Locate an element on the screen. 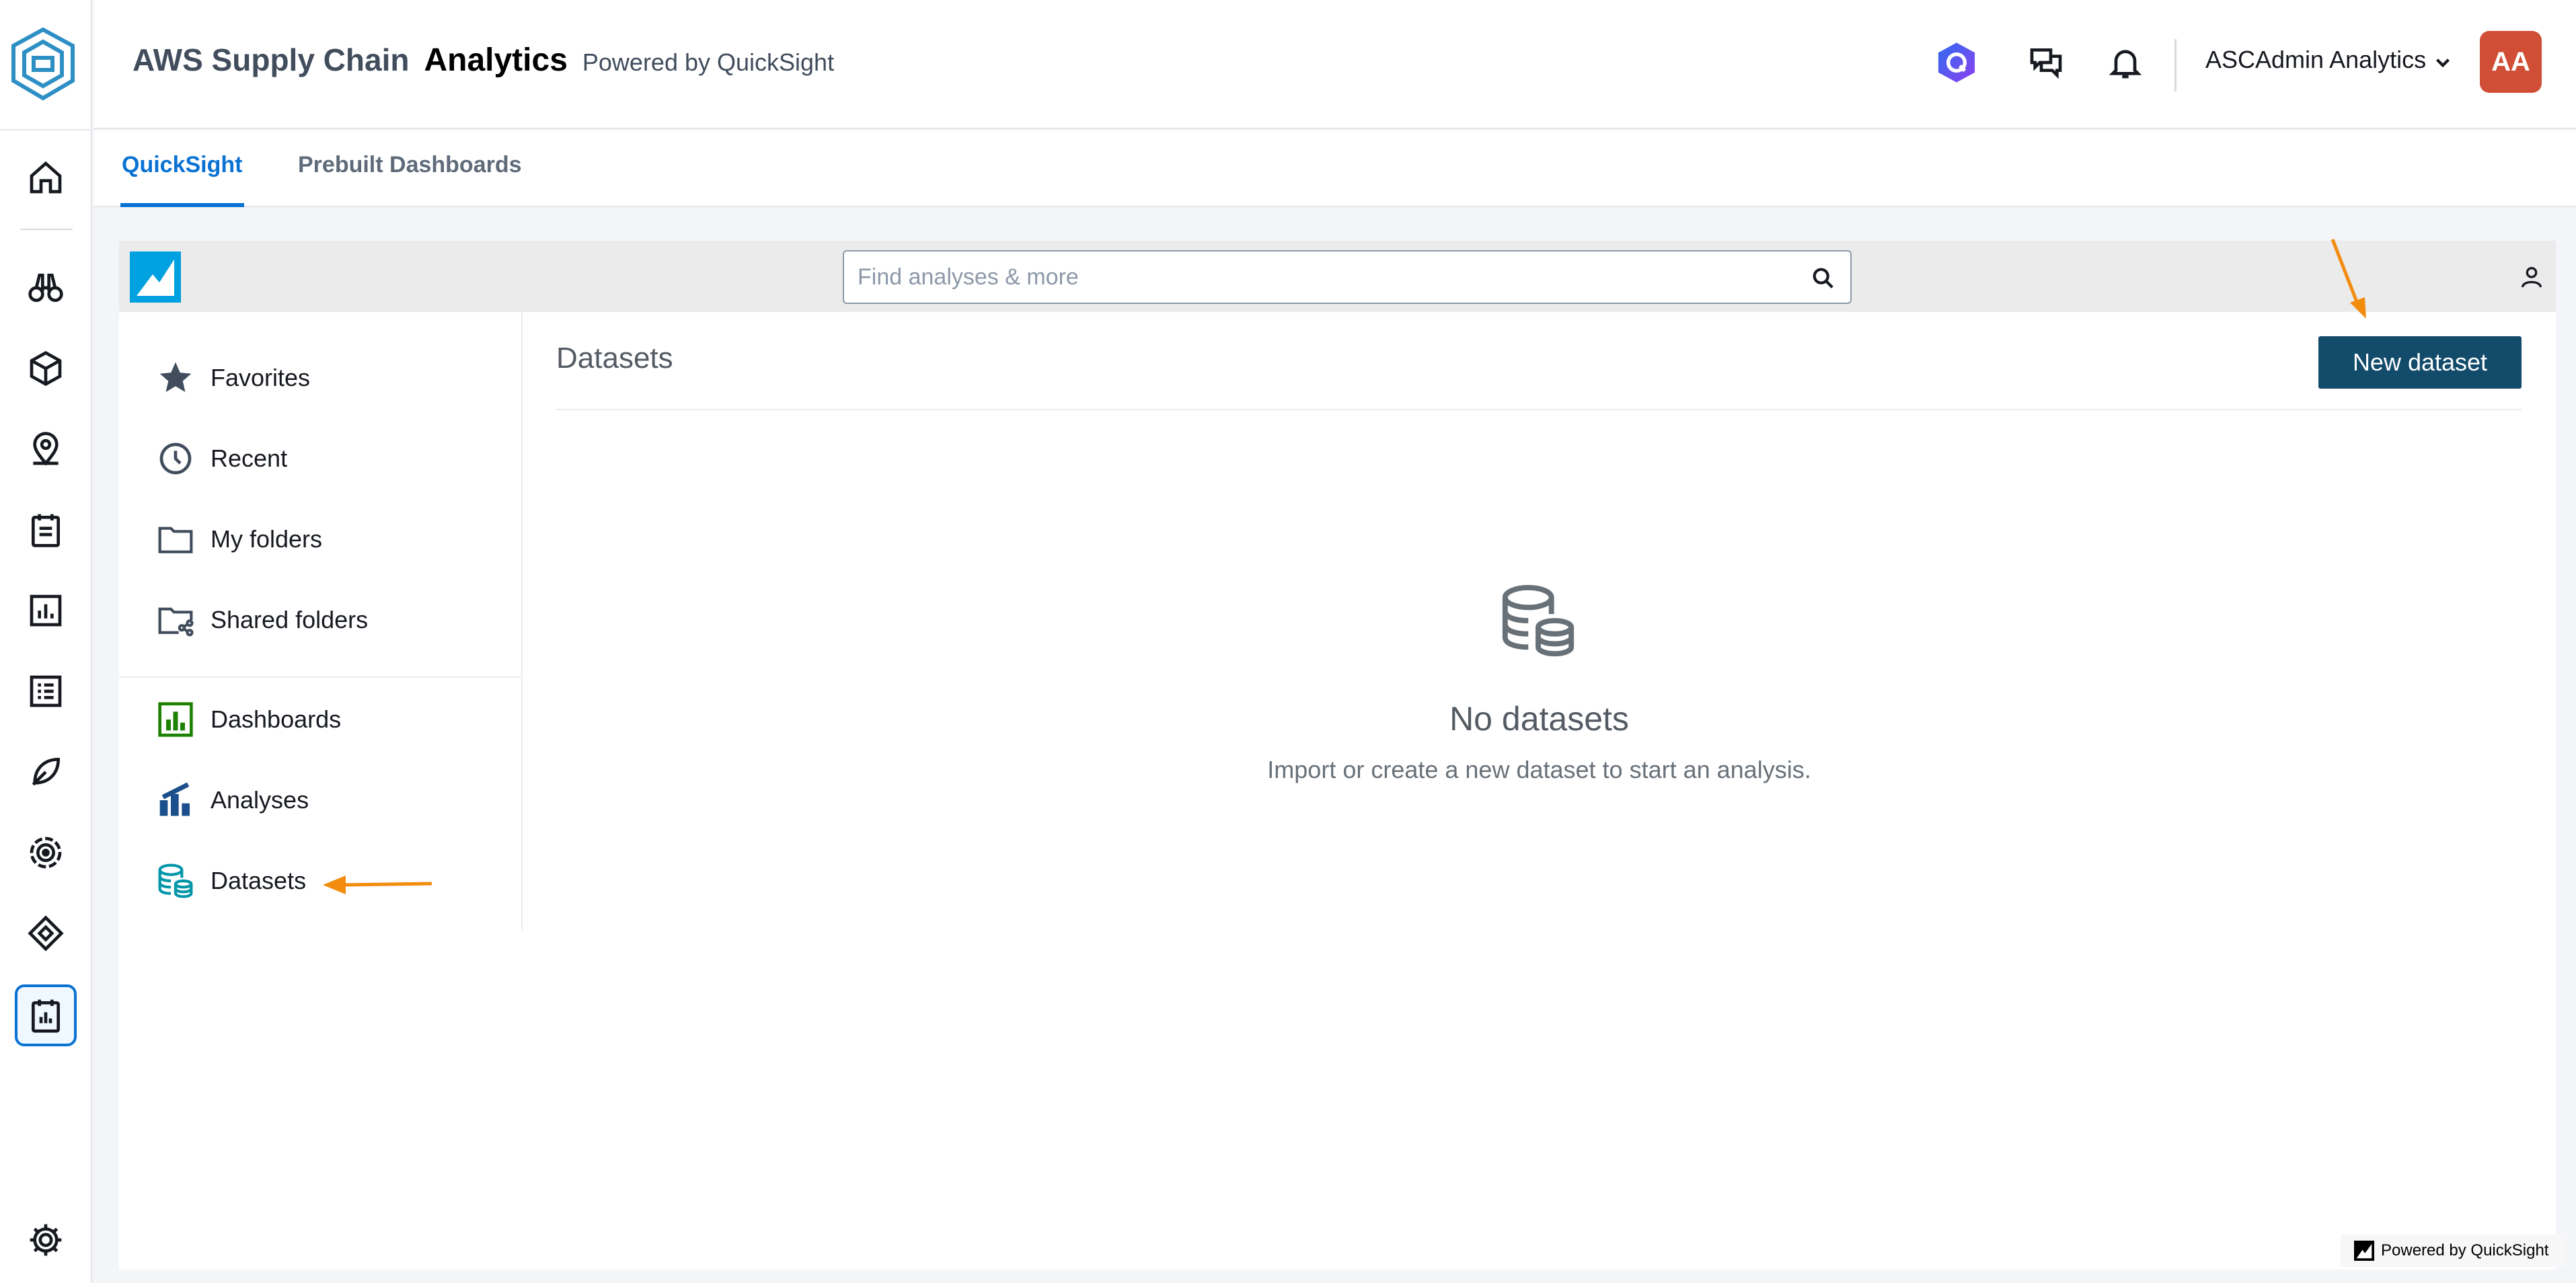 The width and height of the screenshot is (2576, 1283). powered-by-label: Powered by QuickSight is located at coordinates (2465, 1250).